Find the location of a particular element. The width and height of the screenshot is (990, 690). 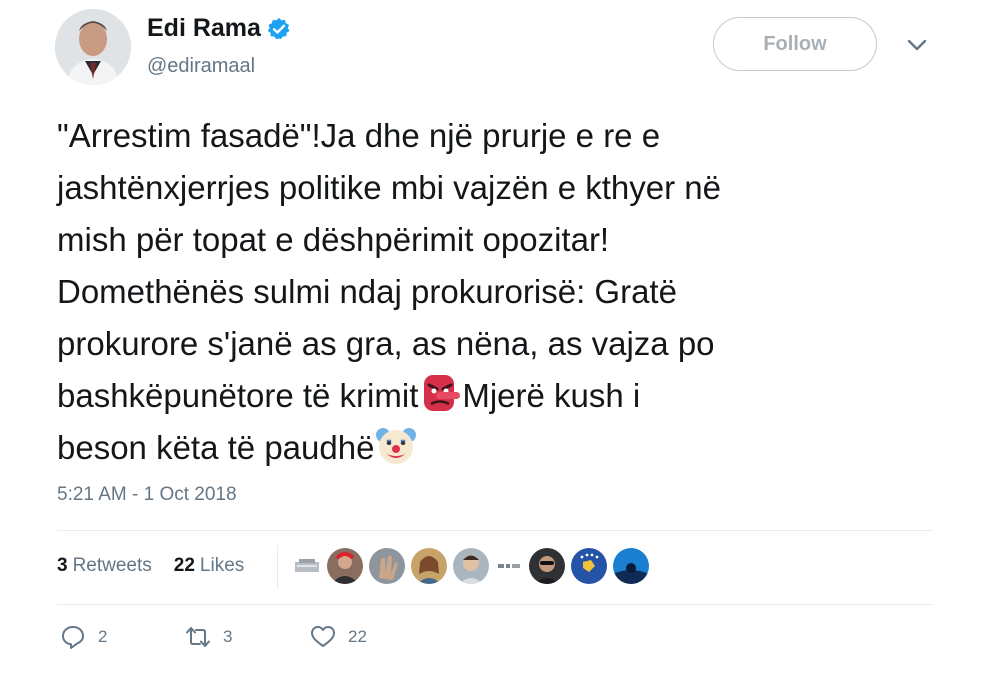

heart-icon is located at coordinates (323, 636).